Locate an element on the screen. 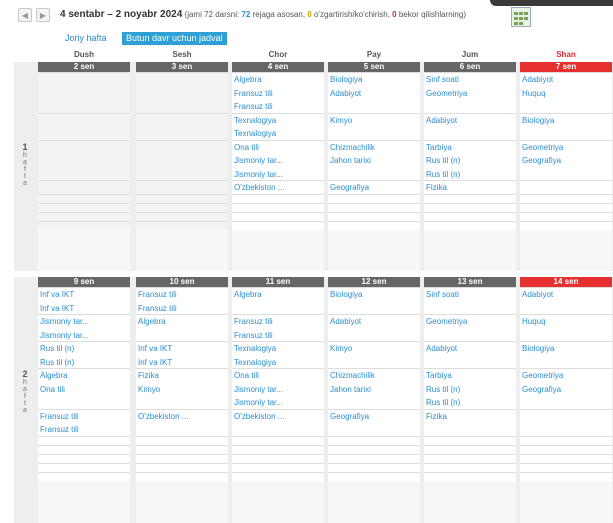 The image size is (613, 523). lesson-slot: Sinf soati Geometriya is located at coordinates (470, 92).